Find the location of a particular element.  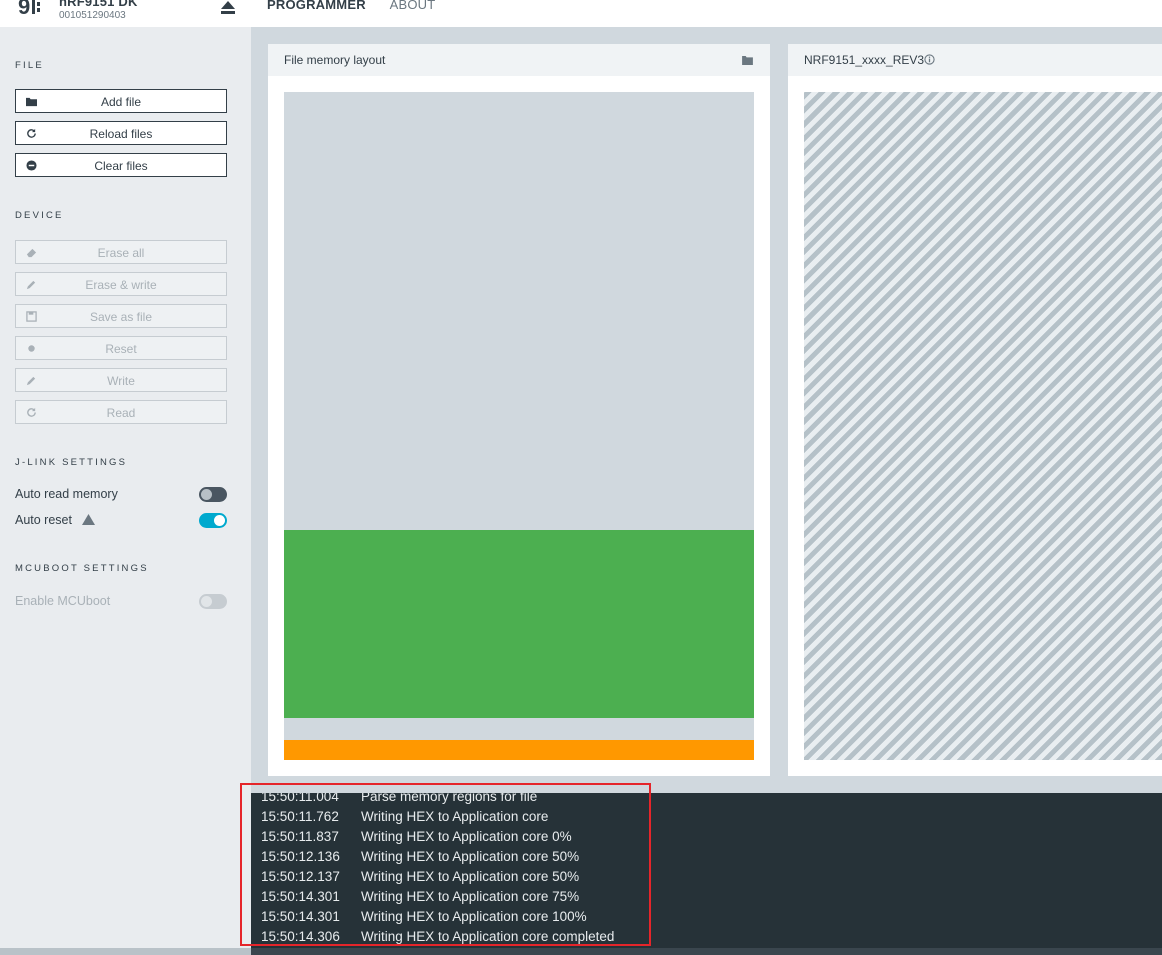

read-button: Read is located at coordinates (121, 412).